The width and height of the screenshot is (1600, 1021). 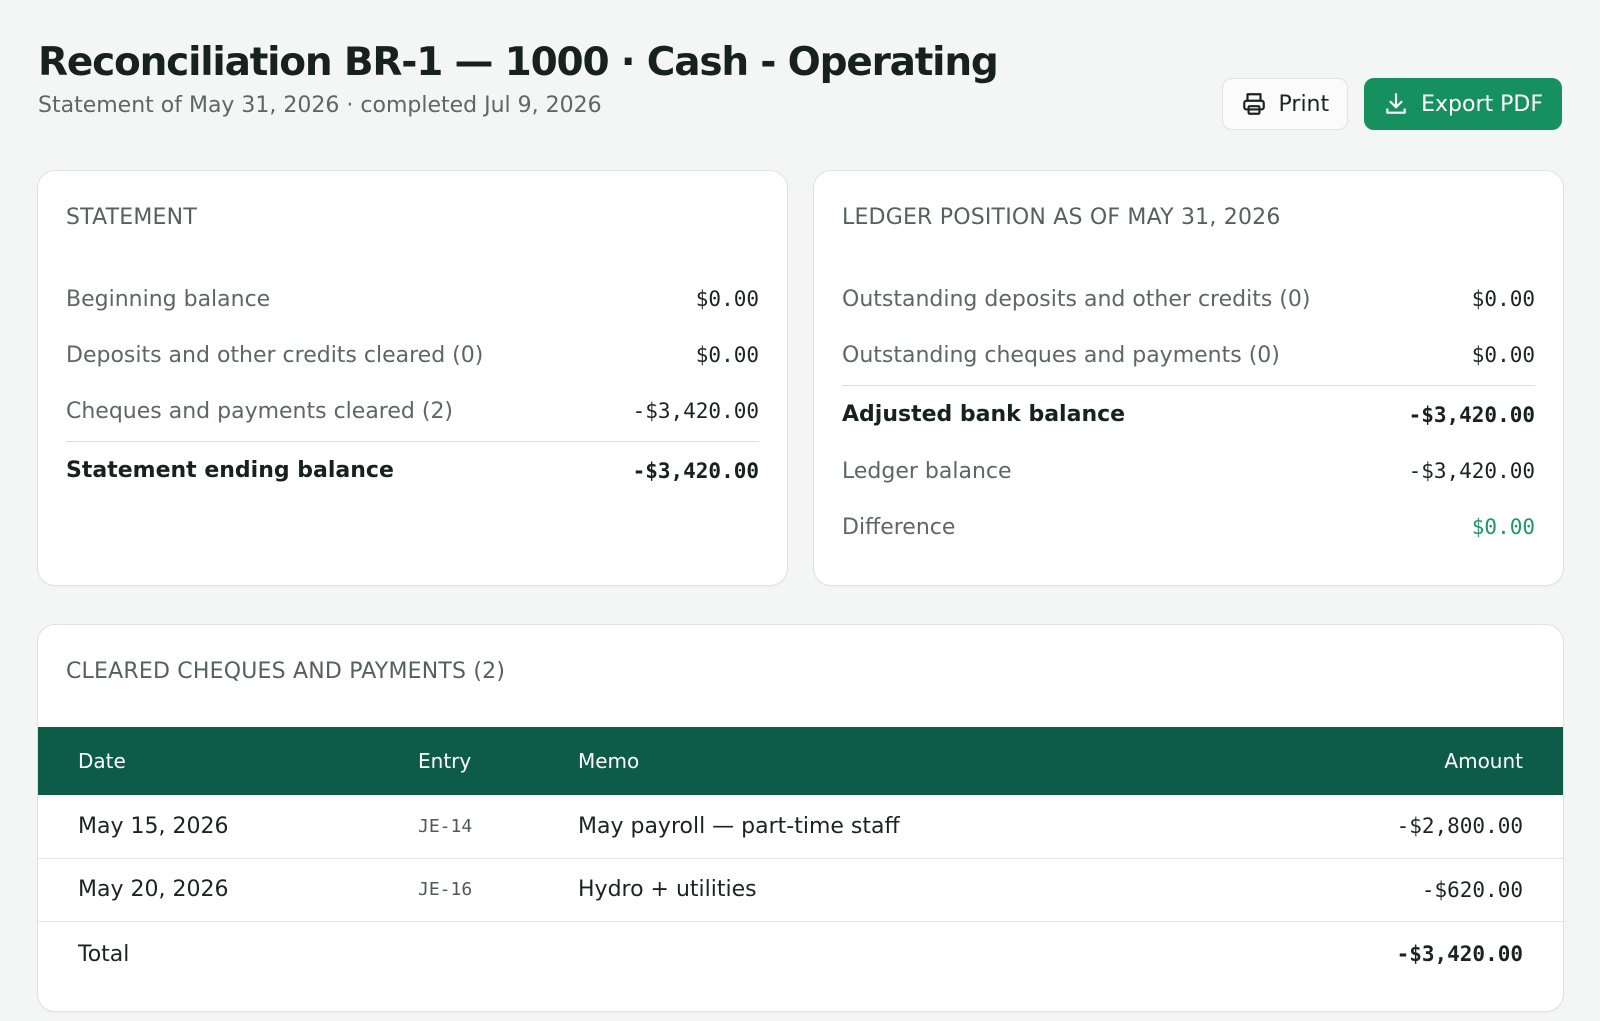 I want to click on total-amount: -$3,420.00, so click(x=1459, y=954).